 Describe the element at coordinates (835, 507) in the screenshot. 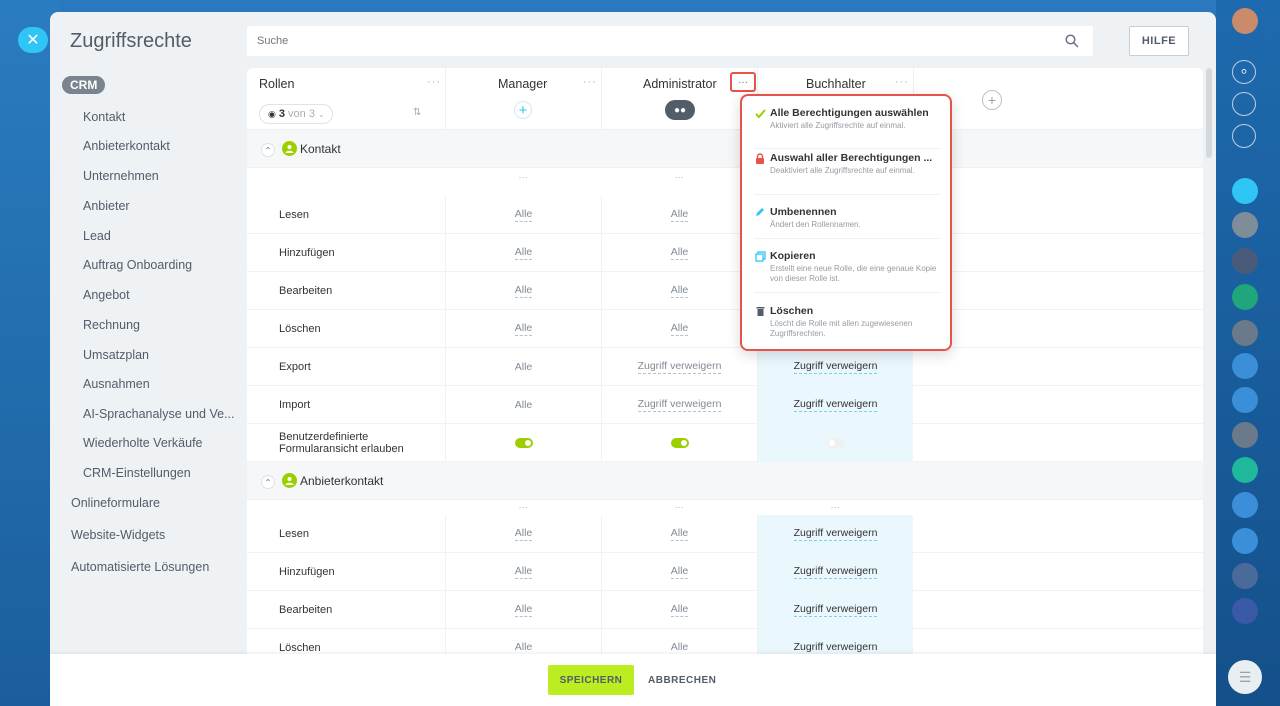

I see `buchhalter-section-dots: ···` at that location.